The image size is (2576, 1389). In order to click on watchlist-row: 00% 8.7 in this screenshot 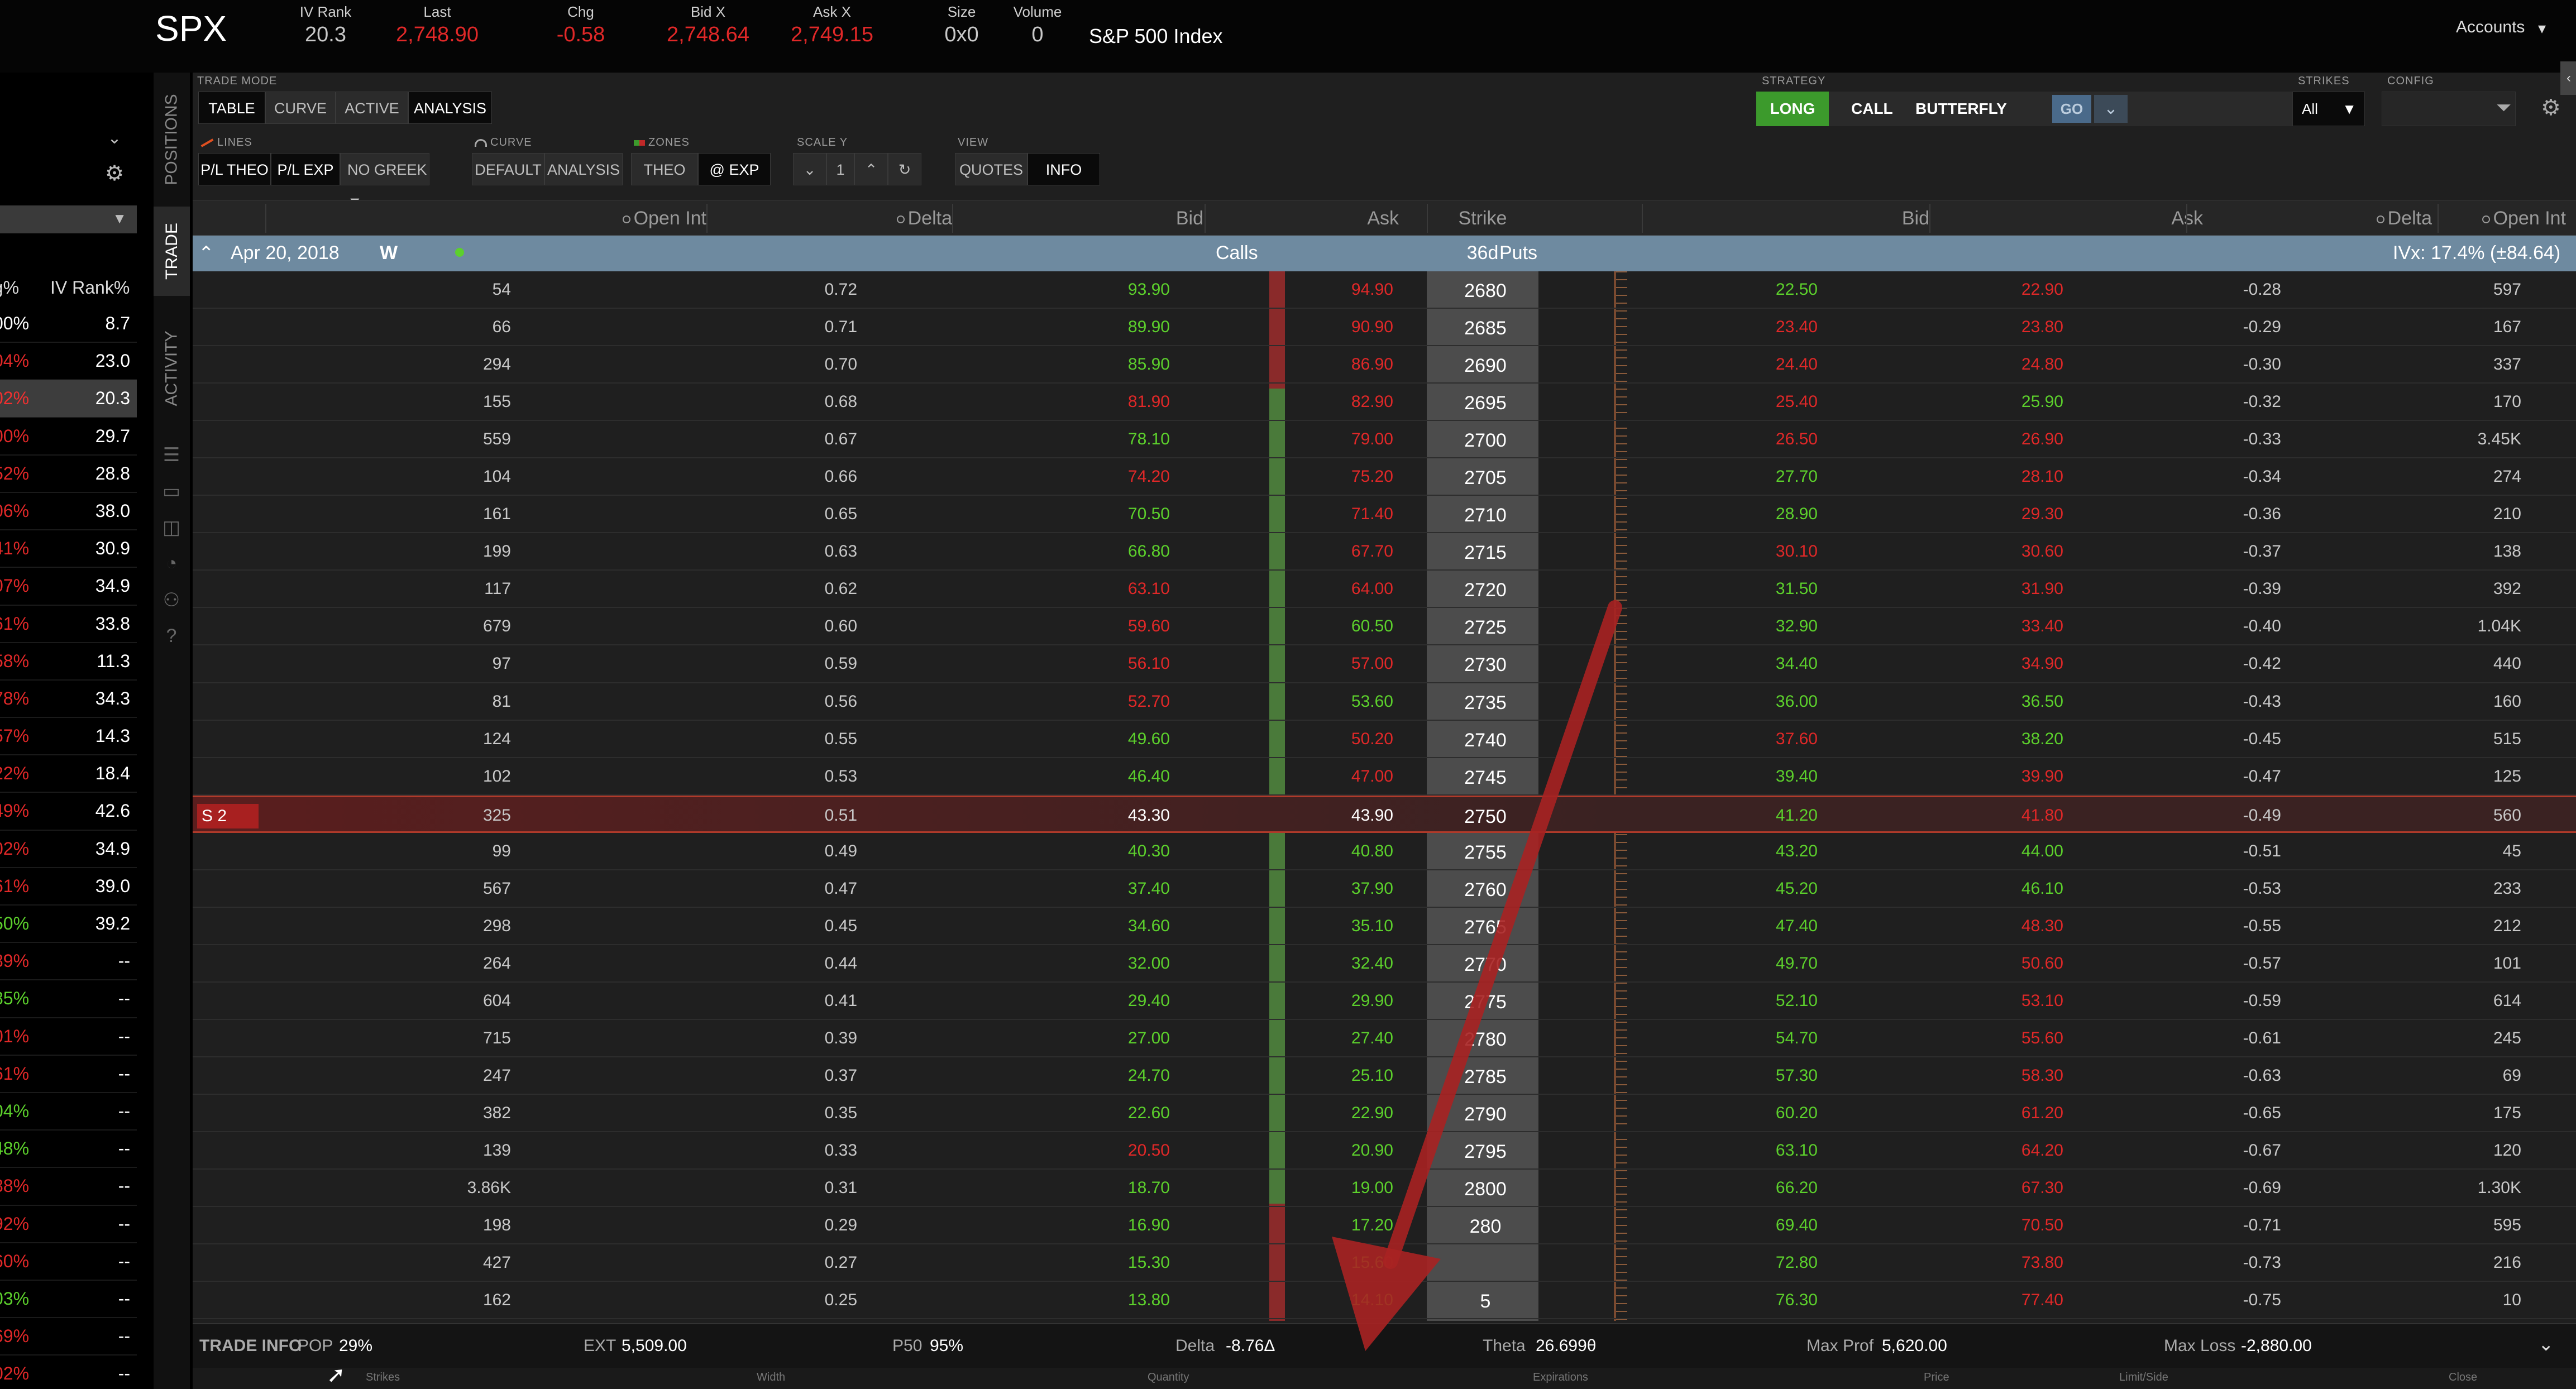, I will do `click(68, 324)`.